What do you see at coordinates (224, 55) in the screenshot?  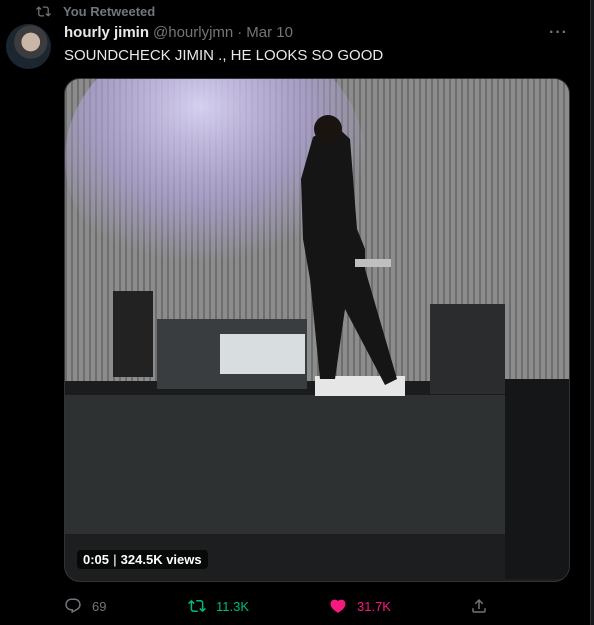 I see `tweet-text: SOUNDCHECK JIMIN ., HE LOOKS SO GOOD` at bounding box center [224, 55].